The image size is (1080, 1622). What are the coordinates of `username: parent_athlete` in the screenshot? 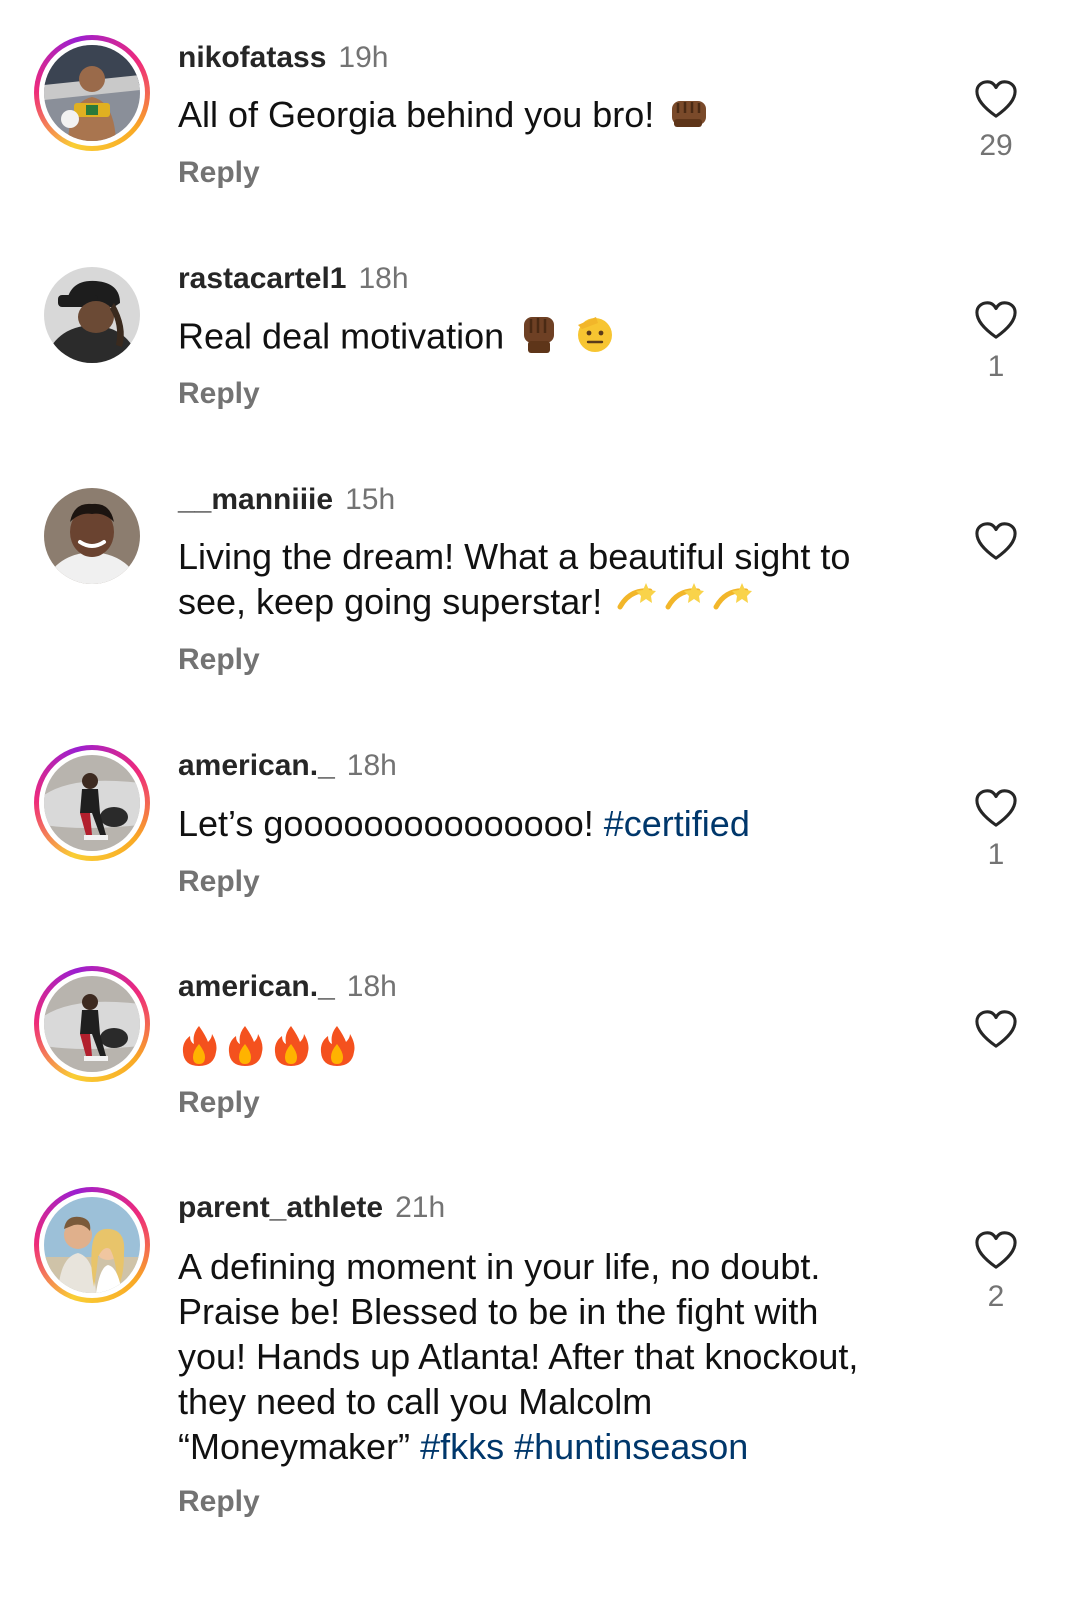 It's located at (280, 1207).